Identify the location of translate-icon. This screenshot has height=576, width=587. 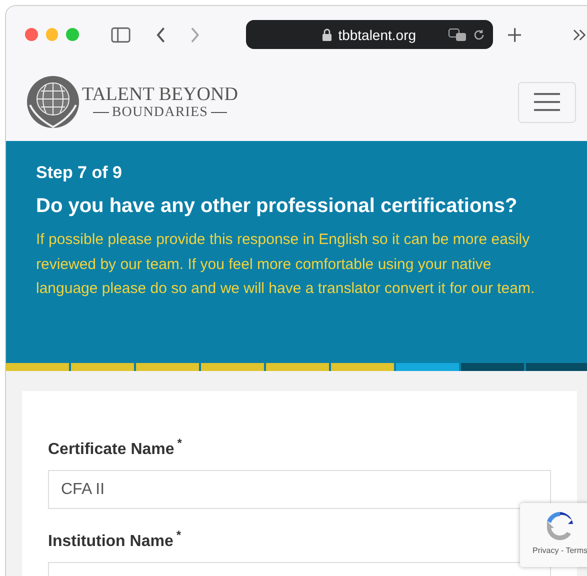
(458, 35).